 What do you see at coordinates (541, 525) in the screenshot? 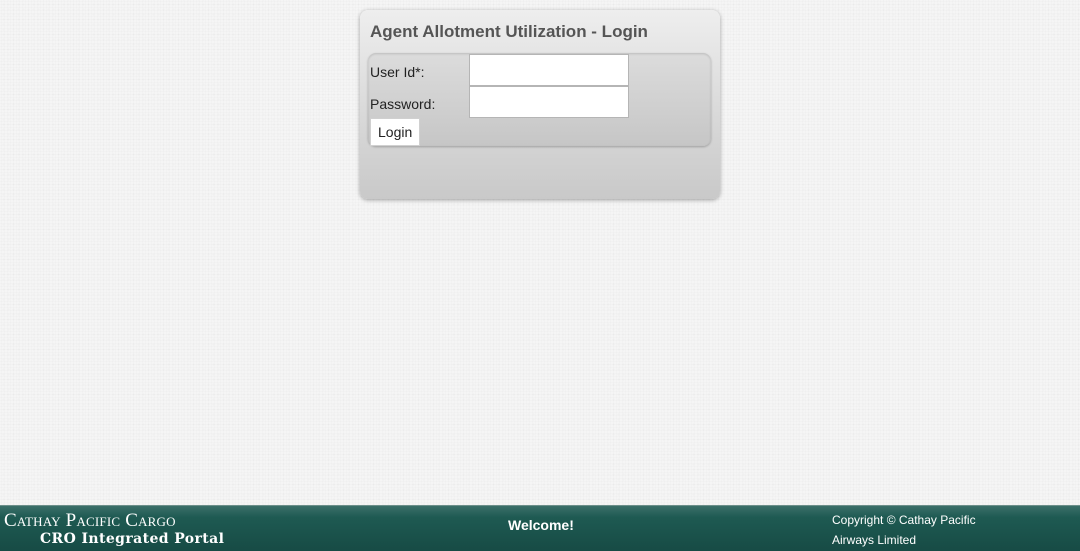
I see `welcome-text: Welcome!` at bounding box center [541, 525].